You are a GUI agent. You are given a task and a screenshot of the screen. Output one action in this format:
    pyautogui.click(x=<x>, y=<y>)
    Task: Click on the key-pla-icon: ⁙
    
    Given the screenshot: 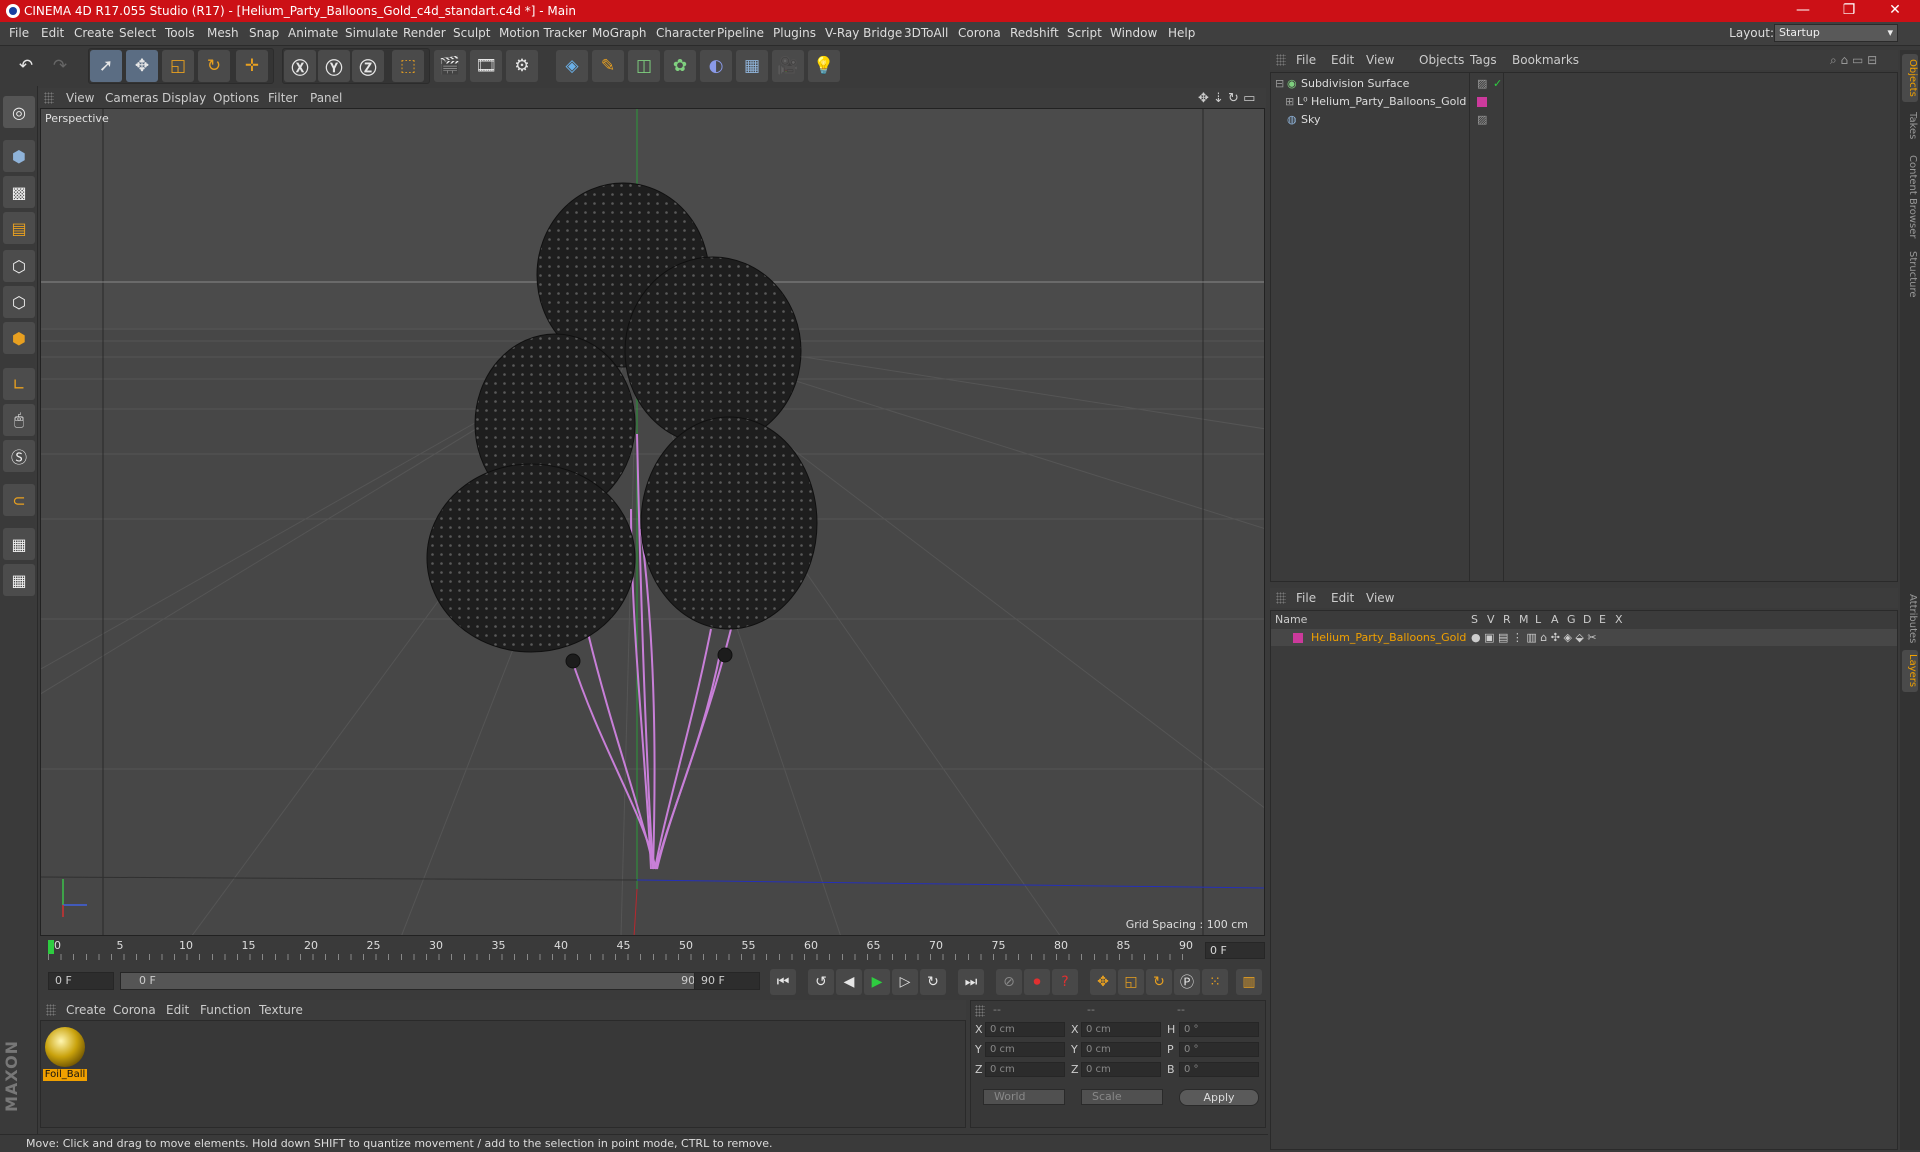 What is the action you would take?
    pyautogui.click(x=1215, y=982)
    